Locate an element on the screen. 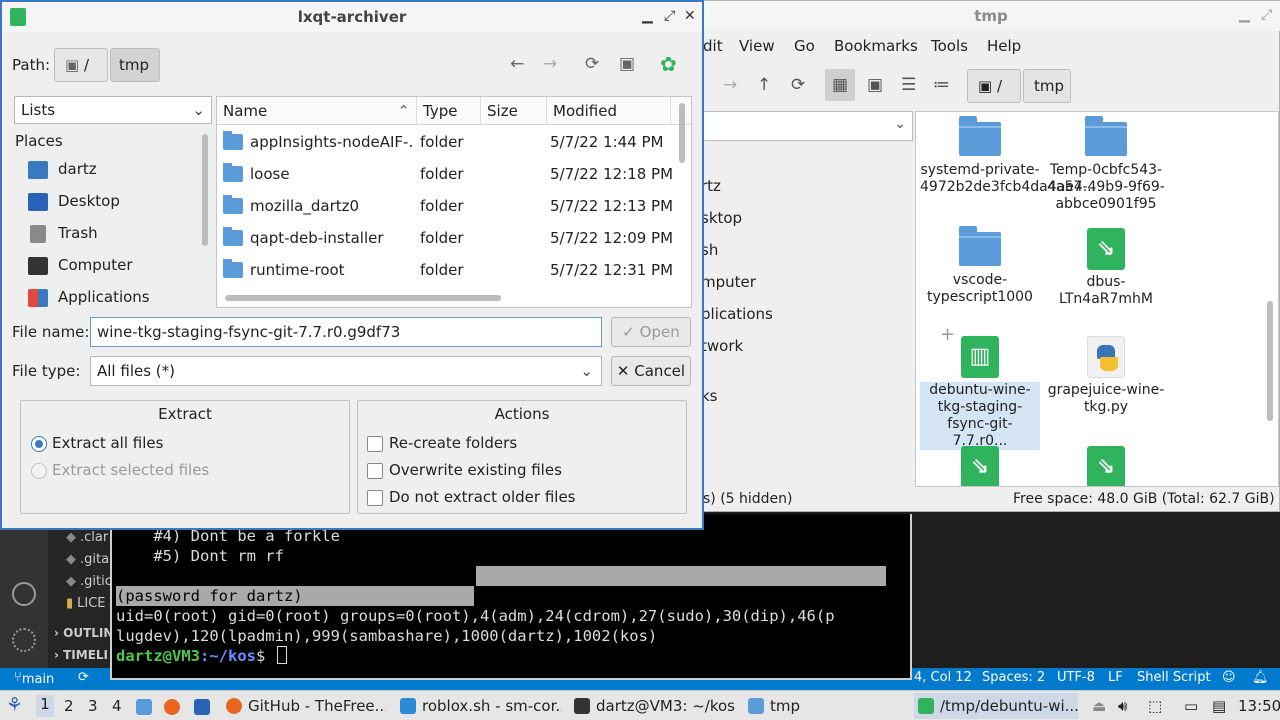 This screenshot has width=1280, height=720. file-name-field: wine-tkg-staging-fsync-git-7.7.r0.g9df73 is located at coordinates (346, 332).